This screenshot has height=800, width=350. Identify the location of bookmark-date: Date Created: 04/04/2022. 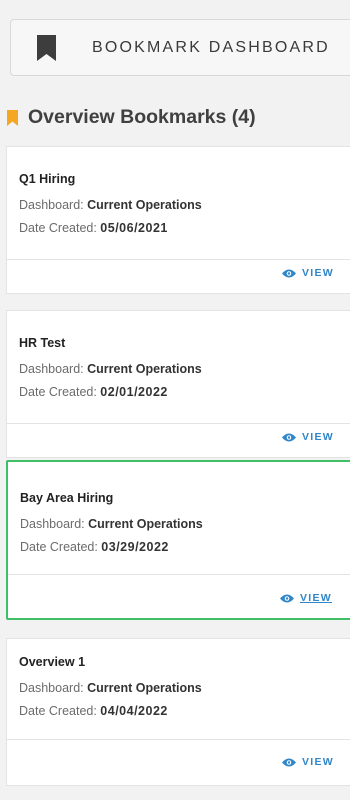
(93, 711).